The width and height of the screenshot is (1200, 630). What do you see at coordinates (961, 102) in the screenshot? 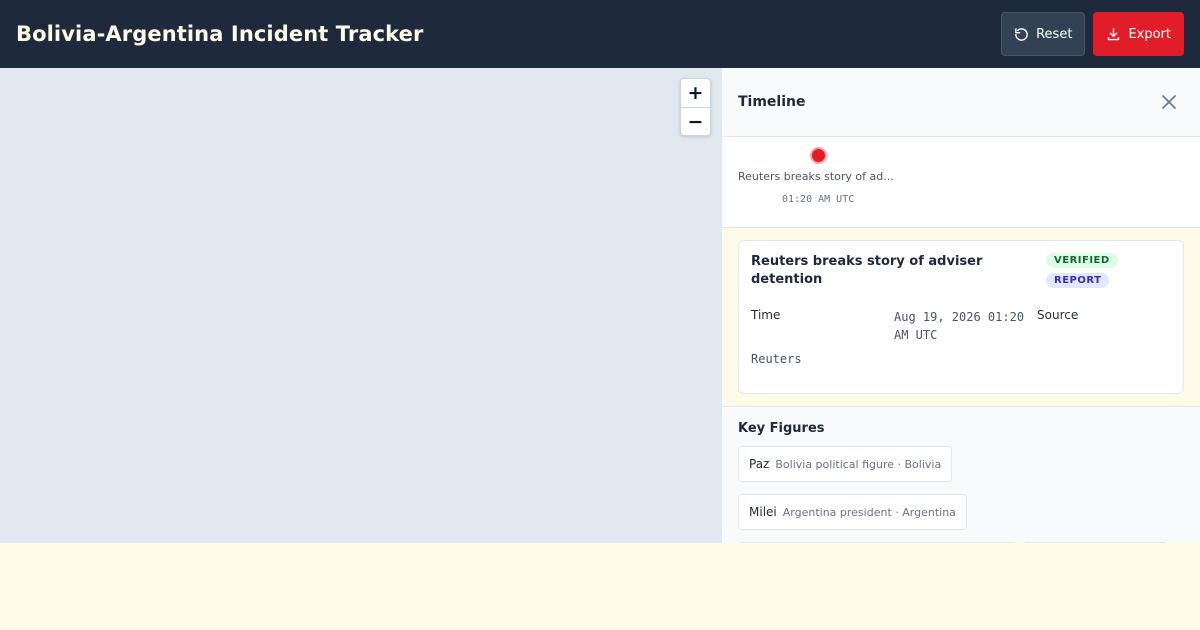
I see `panel-header: Timeline` at bounding box center [961, 102].